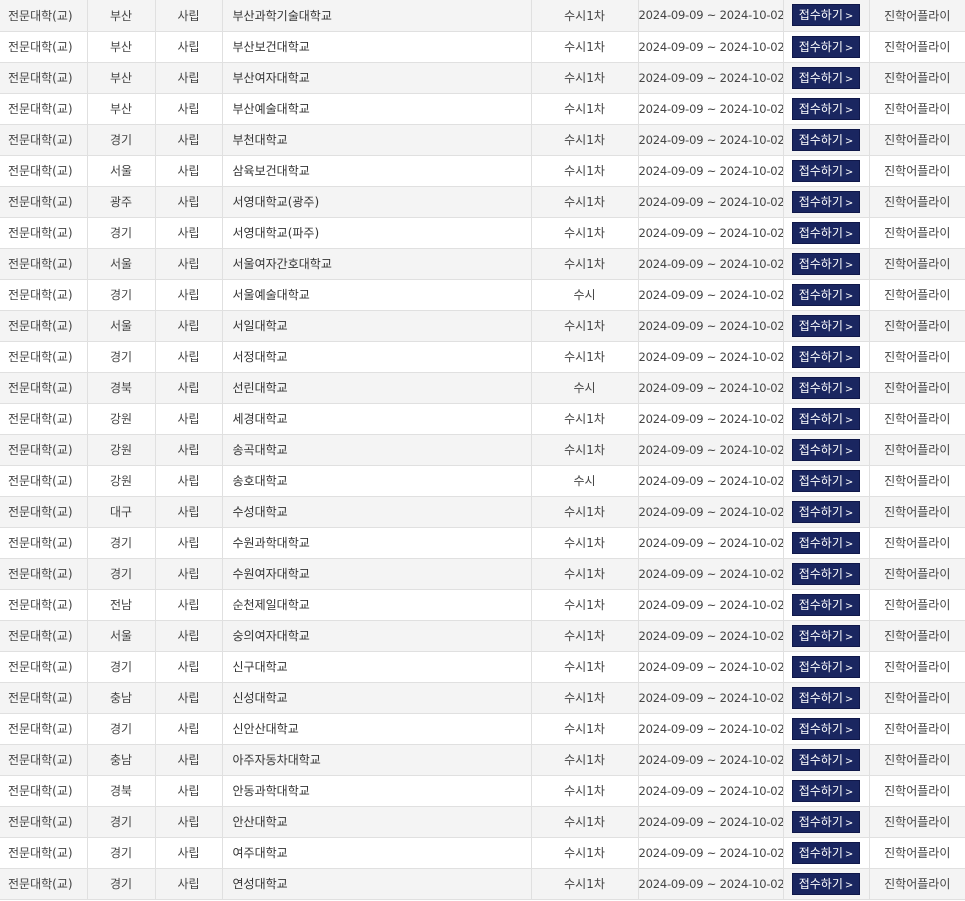 This screenshot has height=901, width=965. I want to click on school-name-cell: 부산과학기술대학교, so click(377, 16).